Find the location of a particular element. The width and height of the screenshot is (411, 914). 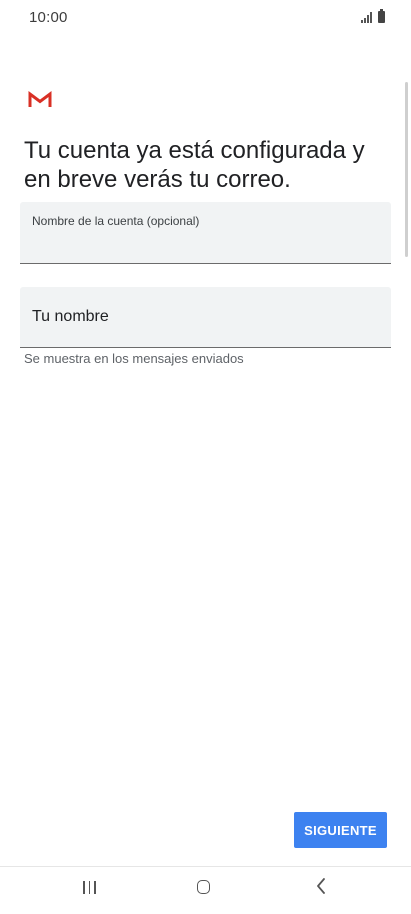

gmail-logo-icon is located at coordinates (40, 99).